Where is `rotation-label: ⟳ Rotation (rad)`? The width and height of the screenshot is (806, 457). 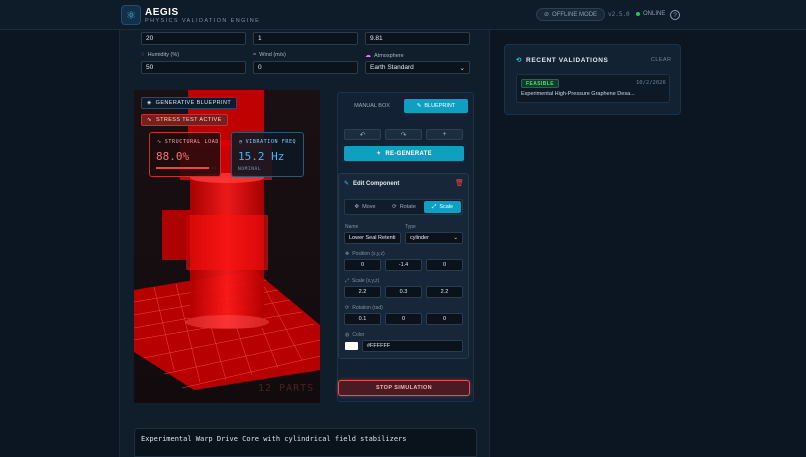
rotation-label: ⟳ Rotation (rad) is located at coordinates (364, 308).